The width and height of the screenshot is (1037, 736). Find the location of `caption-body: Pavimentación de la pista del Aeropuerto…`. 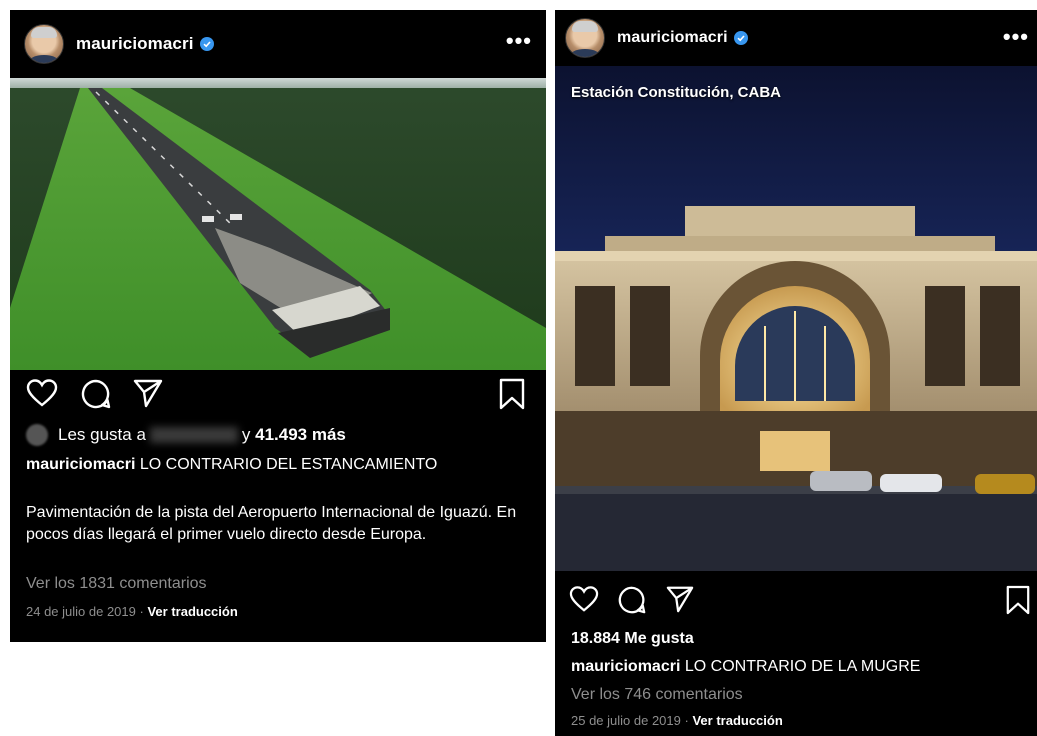

caption-body: Pavimentación de la pista del Aeropuerto… is located at coordinates (271, 523).